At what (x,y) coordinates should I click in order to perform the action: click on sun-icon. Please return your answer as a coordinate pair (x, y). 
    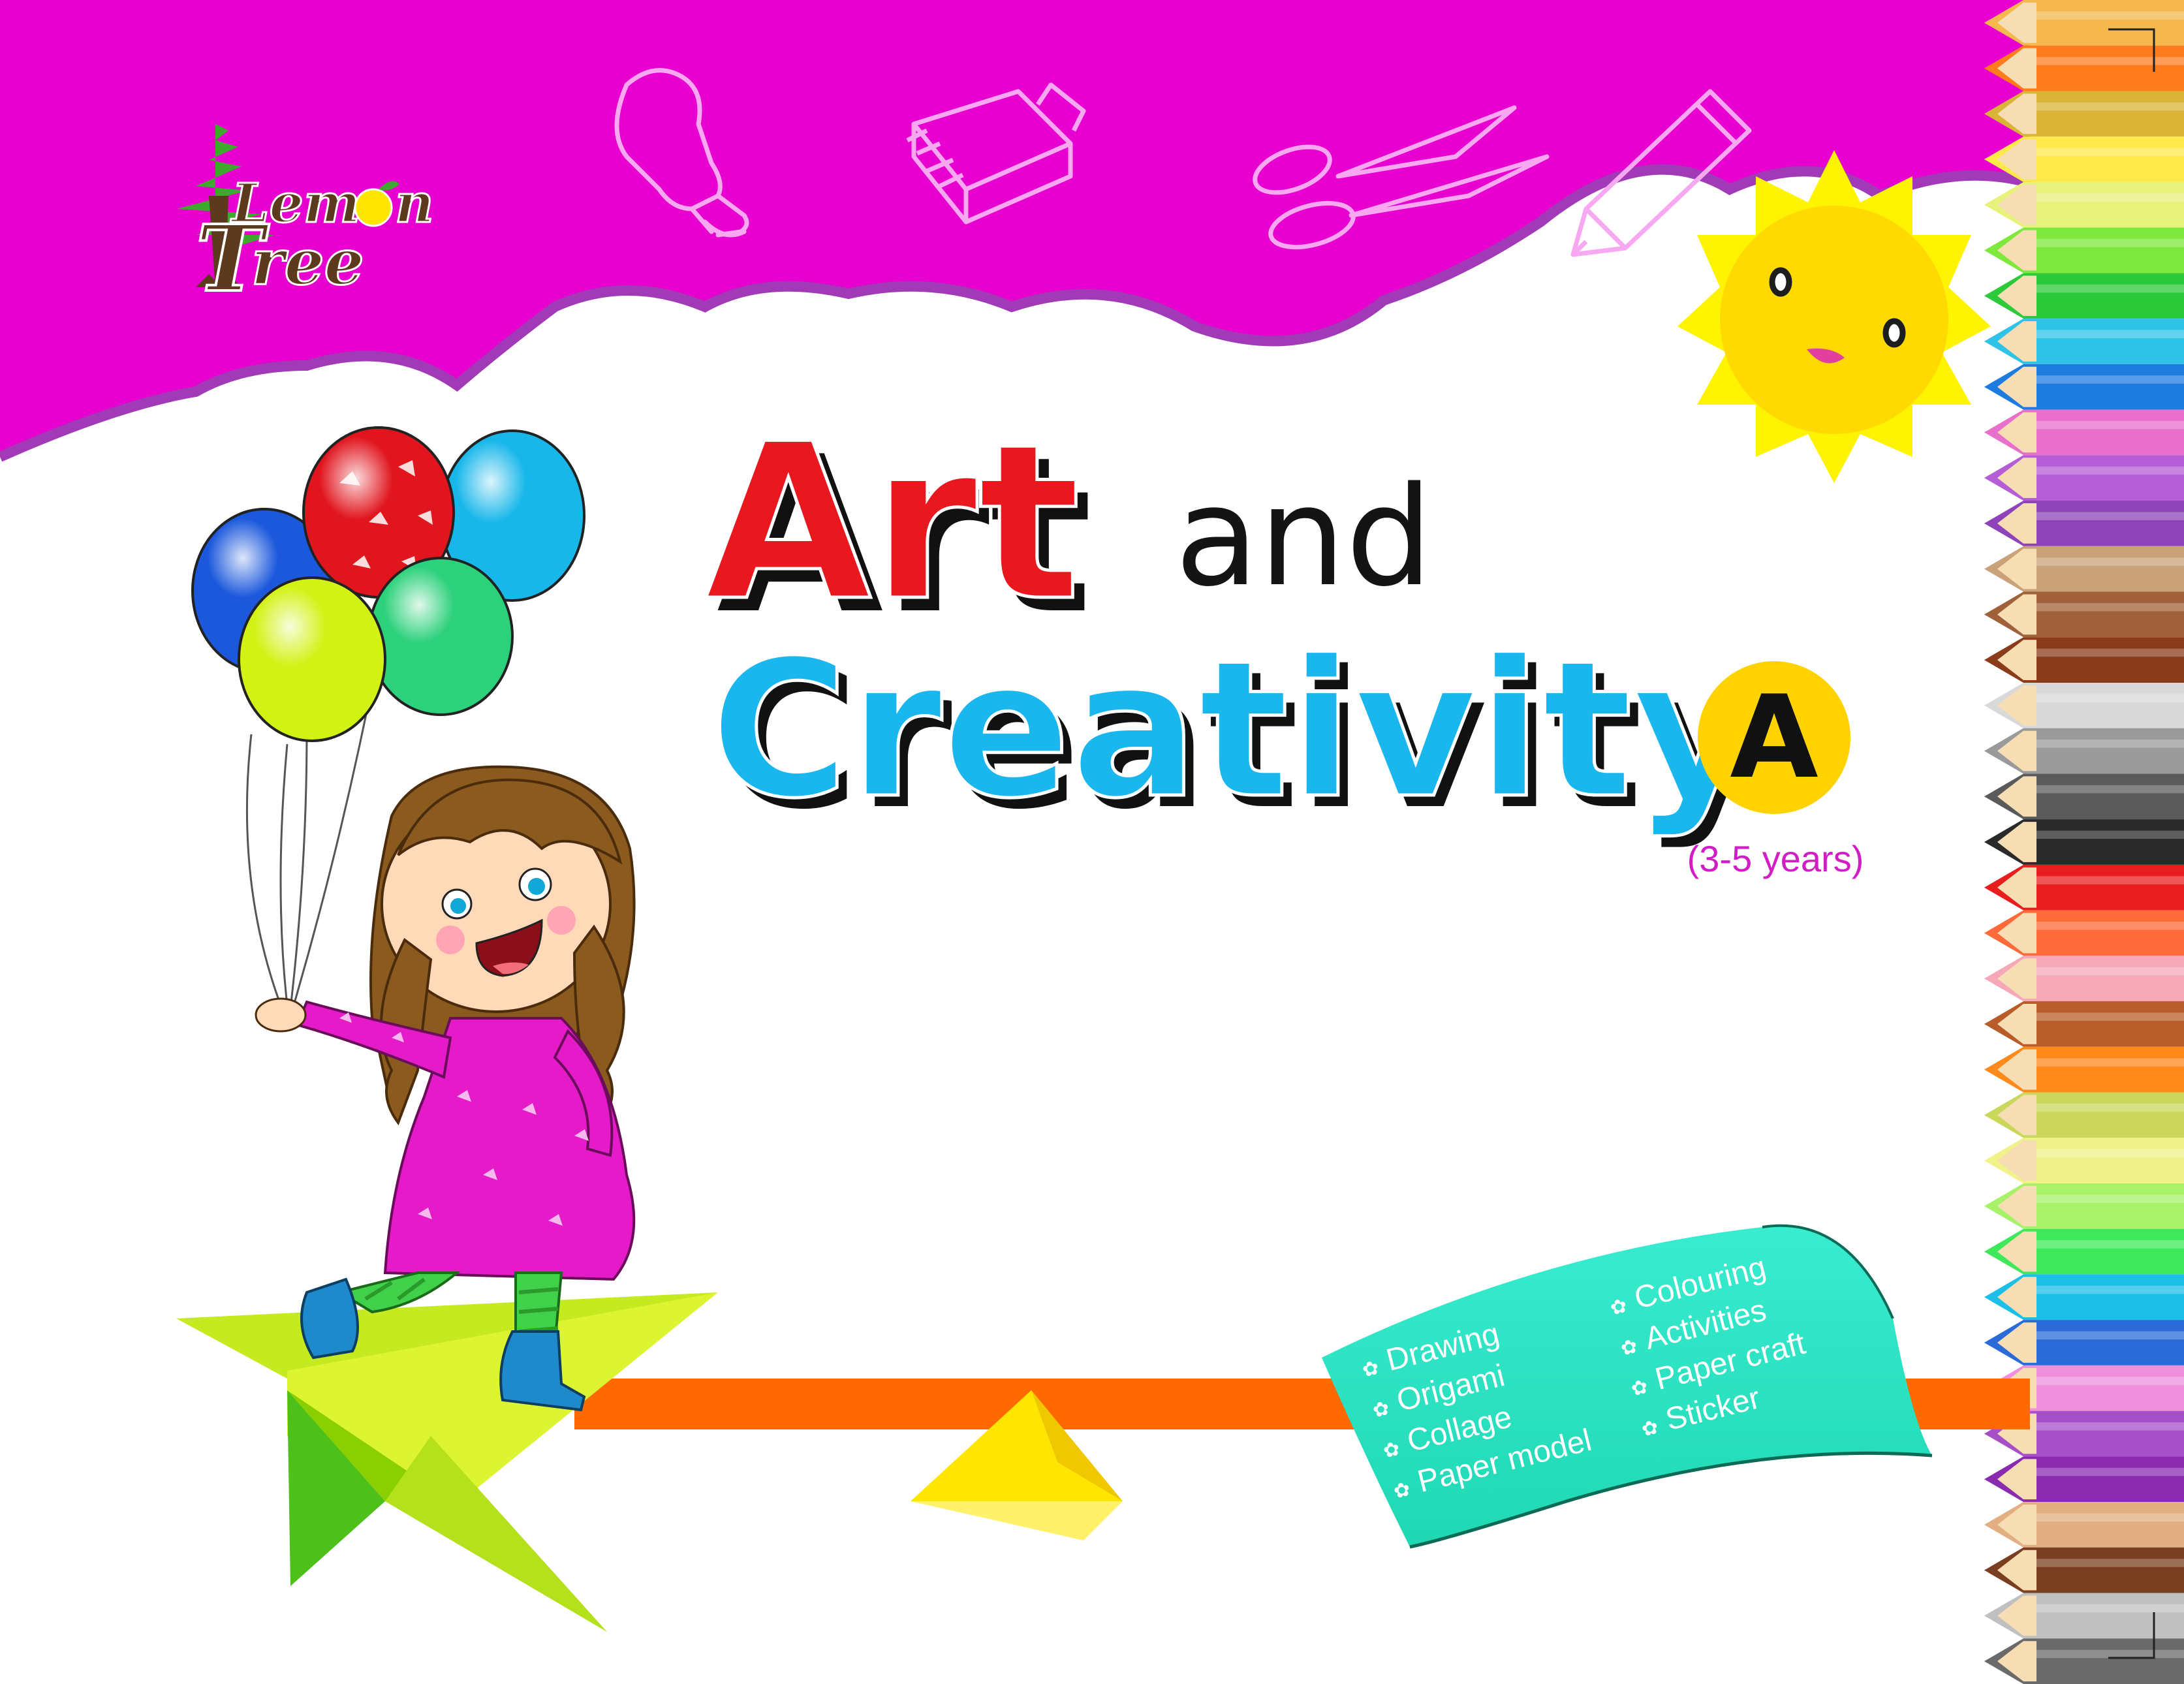
    Looking at the image, I should click on (1834, 316).